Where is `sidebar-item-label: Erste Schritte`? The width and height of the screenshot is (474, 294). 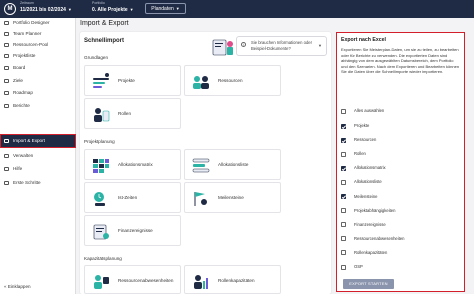 sidebar-item-label: Erste Schritte is located at coordinates (27, 182).